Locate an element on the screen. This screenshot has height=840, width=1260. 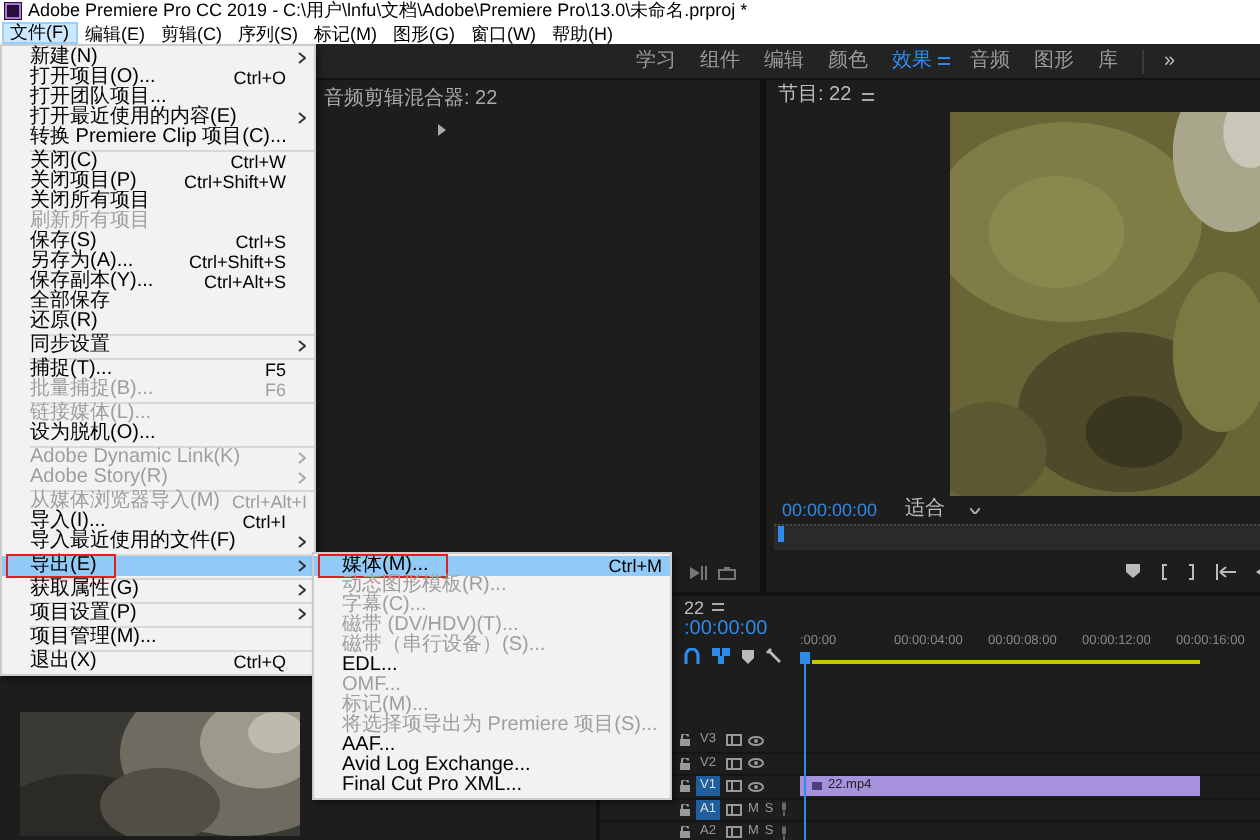
overflow-button: » is located at coordinates (1160, 61).